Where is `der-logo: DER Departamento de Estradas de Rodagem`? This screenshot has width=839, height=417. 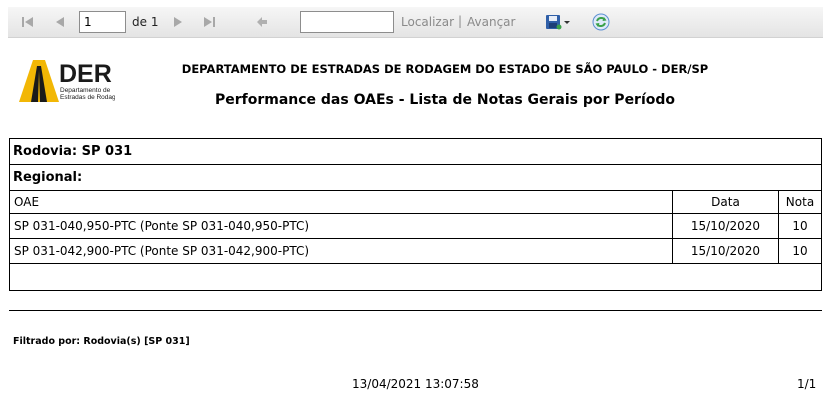 der-logo: DER Departamento de Estradas de Rodagem is located at coordinates (72, 81).